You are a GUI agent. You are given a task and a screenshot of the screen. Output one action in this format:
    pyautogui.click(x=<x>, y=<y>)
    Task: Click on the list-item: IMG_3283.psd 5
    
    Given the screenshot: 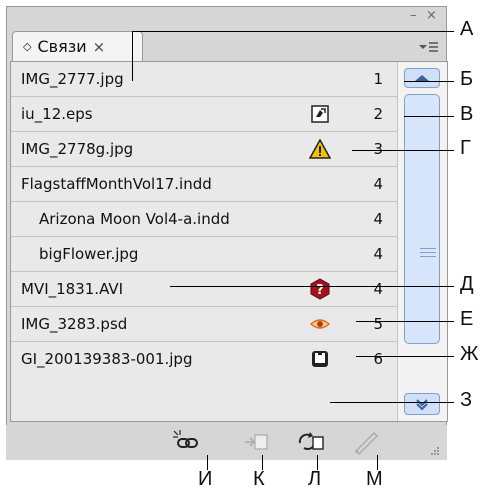 What is the action you would take?
    pyautogui.click(x=204, y=324)
    